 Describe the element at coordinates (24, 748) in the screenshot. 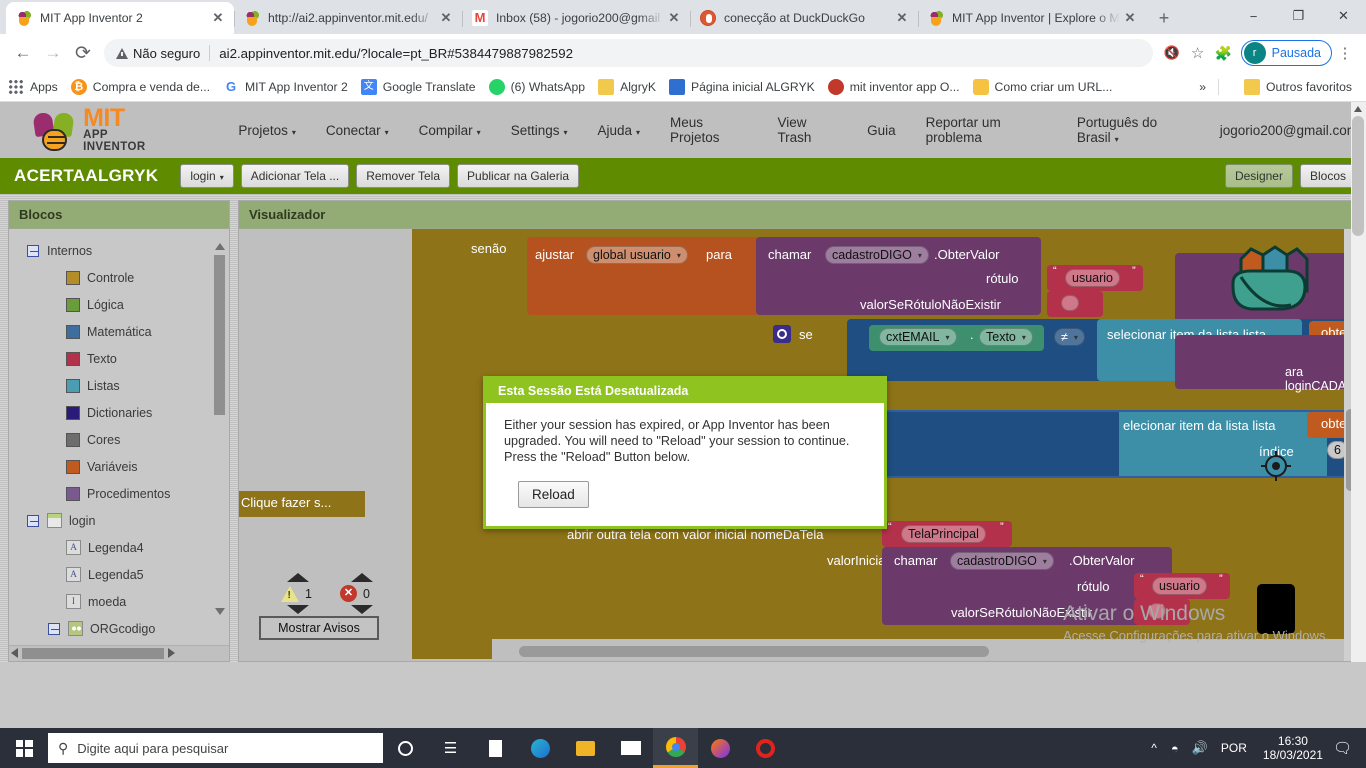

I see `start-button` at that location.